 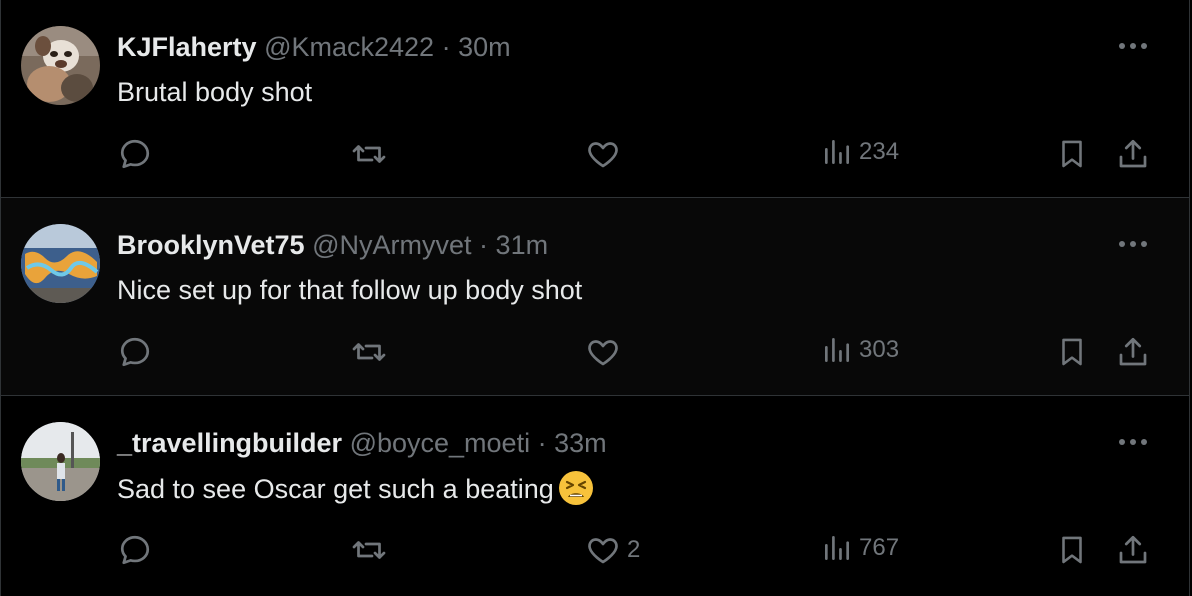 I want to click on like-count: 2, so click(x=634, y=549).